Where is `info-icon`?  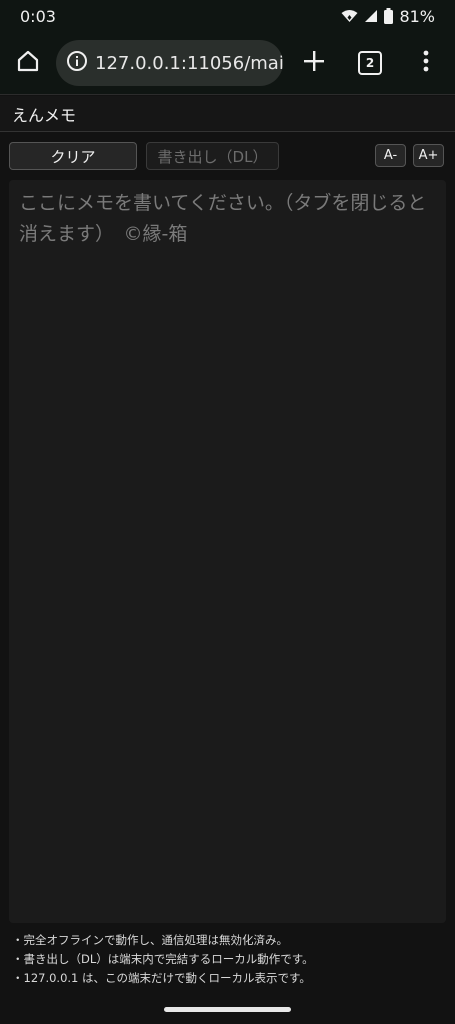
info-icon is located at coordinates (77, 63).